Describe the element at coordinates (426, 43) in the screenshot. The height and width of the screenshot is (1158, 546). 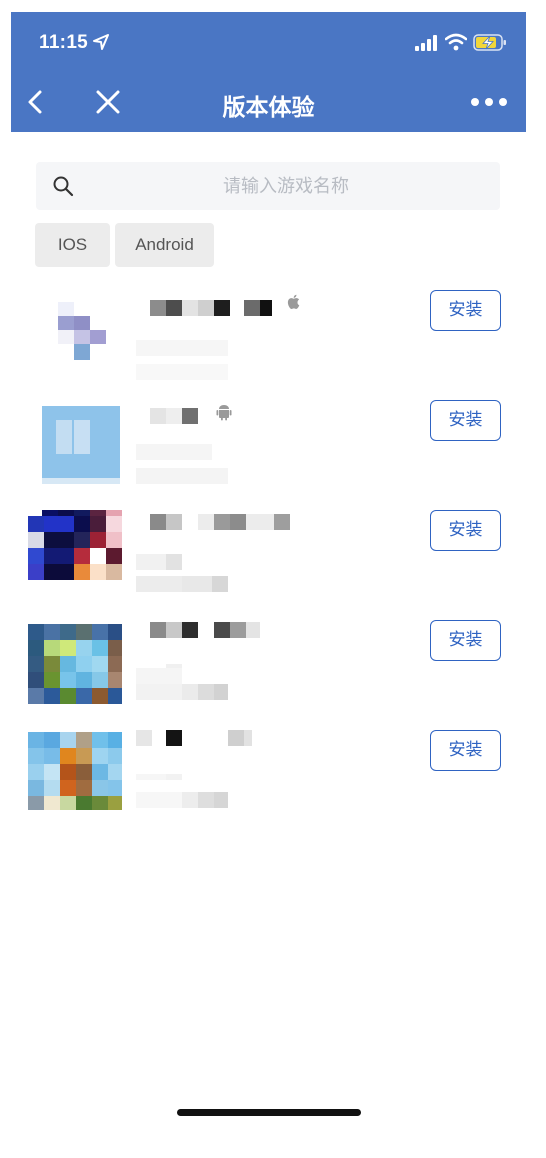
I see `cellular-signal-icon` at that location.